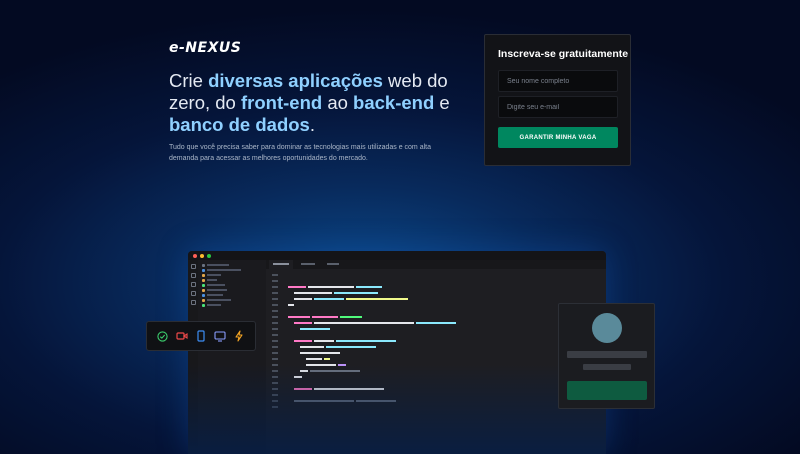  Describe the element at coordinates (182, 336) in the screenshot. I see `video-icon` at that location.